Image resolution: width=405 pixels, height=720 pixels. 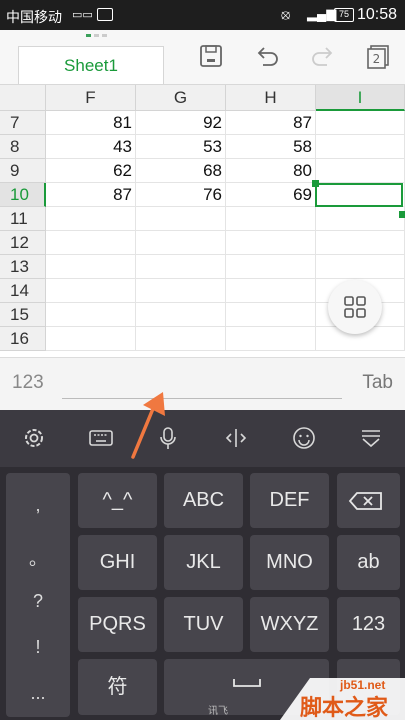 What do you see at coordinates (289, 624) in the screenshot?
I see `key-wxyz: WXYZ` at bounding box center [289, 624].